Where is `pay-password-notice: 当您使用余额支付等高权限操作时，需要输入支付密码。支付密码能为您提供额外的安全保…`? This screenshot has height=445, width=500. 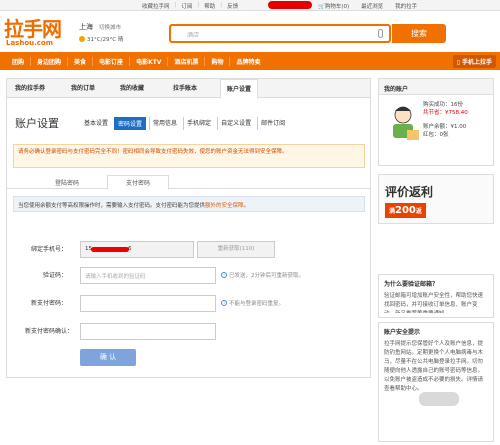
pay-password-notice: 当您使用余额支付等高权限操作时，需要输入支付密码。支付密码能为您提供额外的安全保… is located at coordinates (189, 204).